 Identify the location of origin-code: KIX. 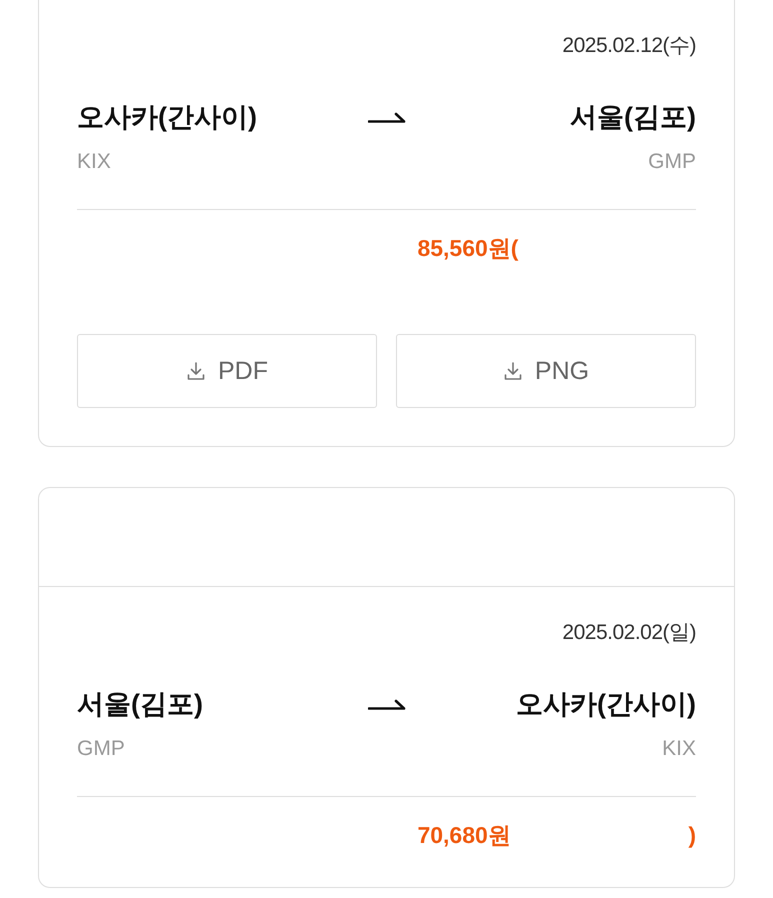
(94, 162).